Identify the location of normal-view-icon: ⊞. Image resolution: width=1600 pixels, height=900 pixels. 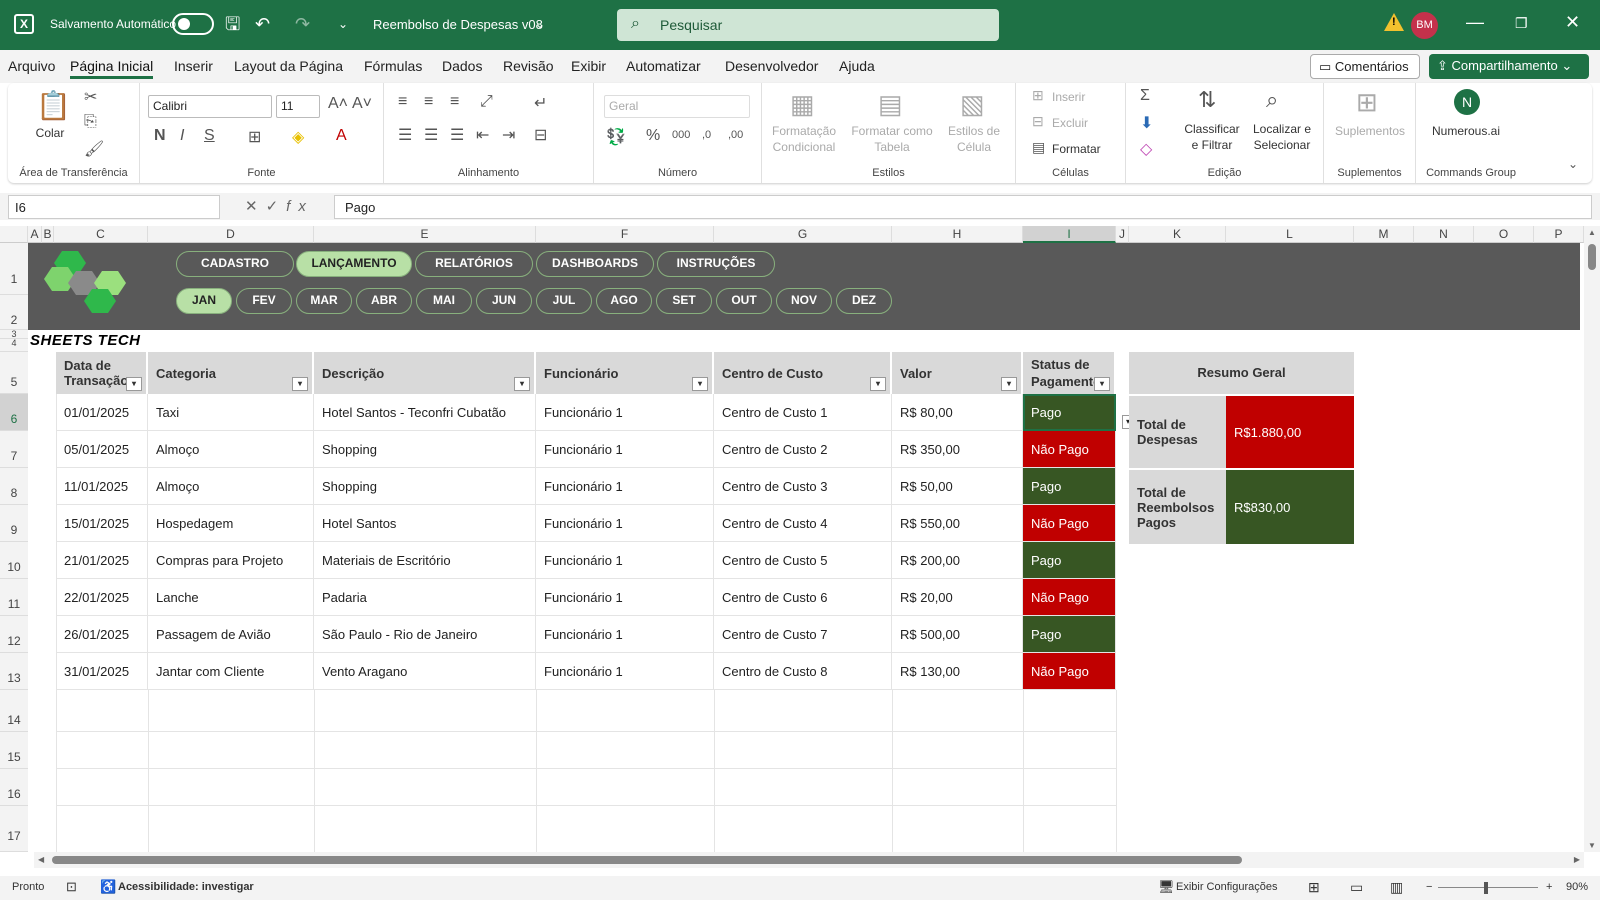
(1314, 887).